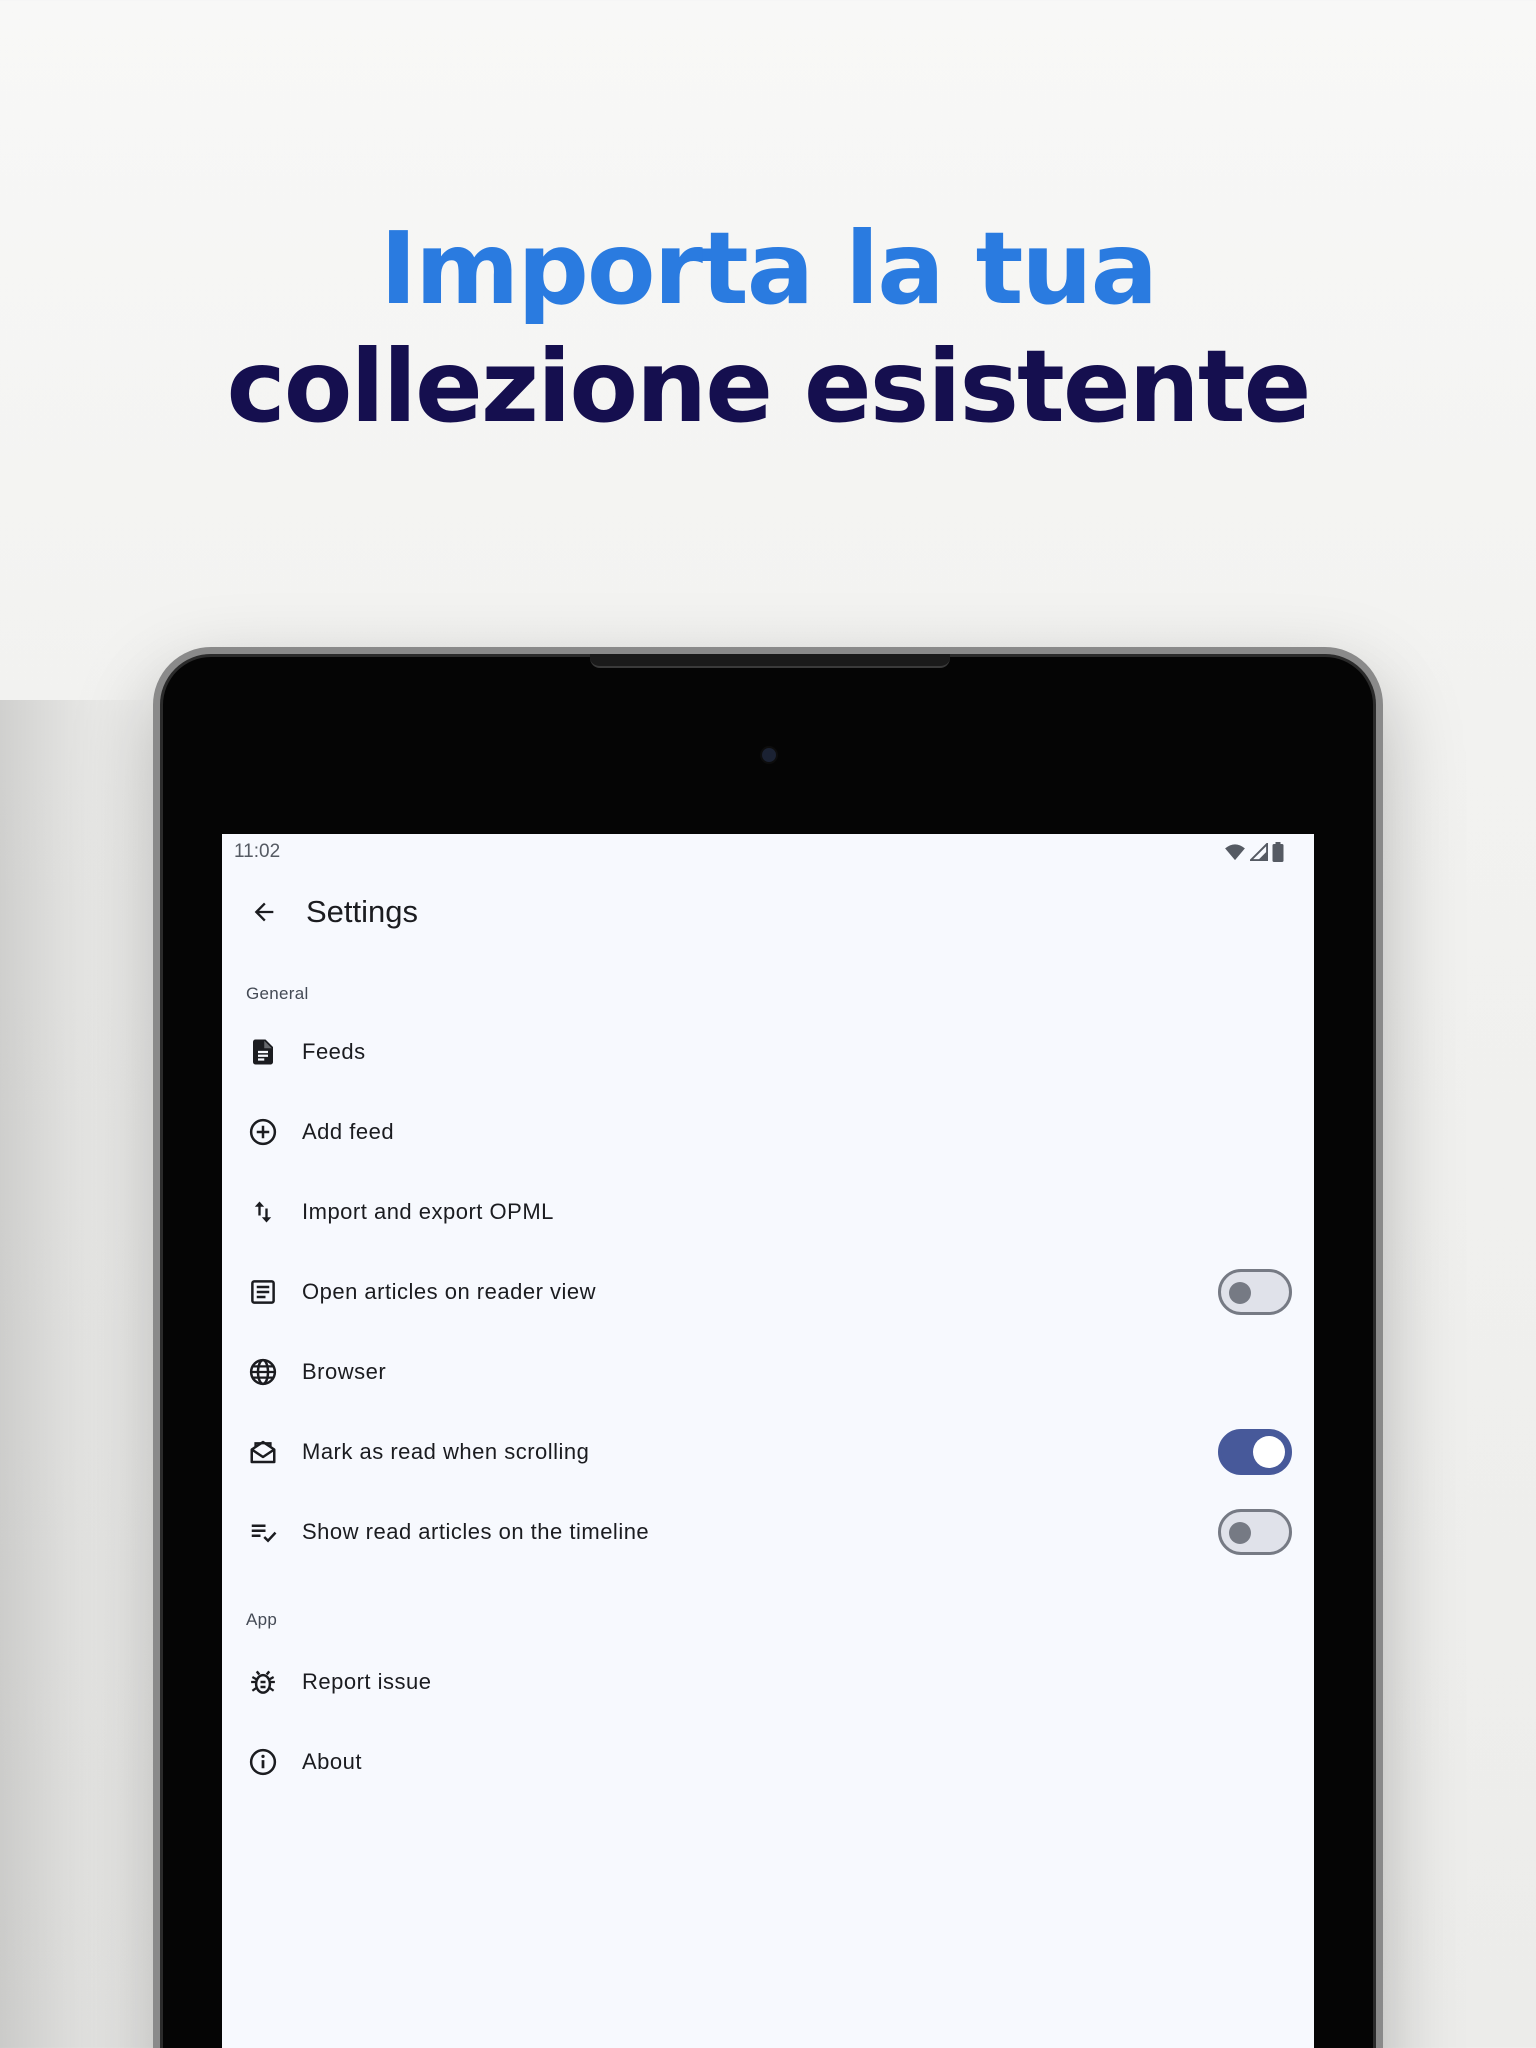  I want to click on top-app-bar: Settings, so click(768, 912).